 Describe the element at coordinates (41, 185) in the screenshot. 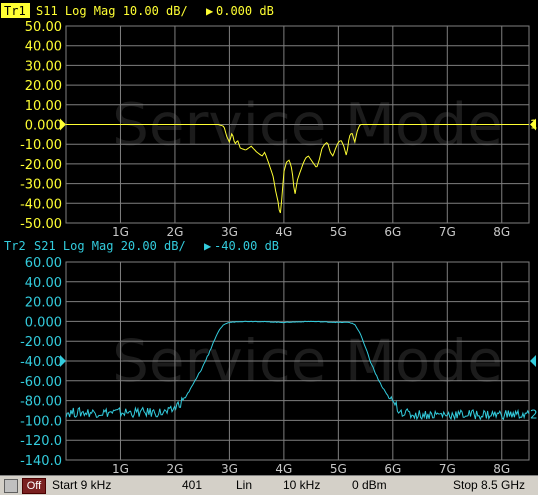

I see `y-tick-label: -30.00` at that location.